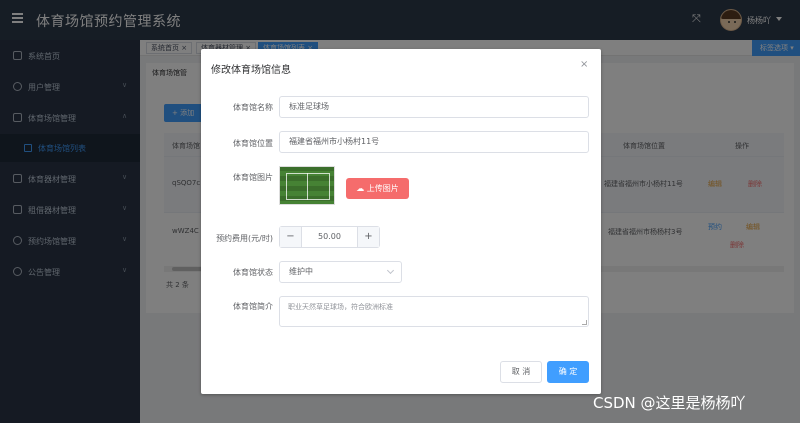 The image size is (800, 423). Describe the element at coordinates (669, 403) in the screenshot. I see `watermark-text: CSDN @这里是杨杨吖` at that location.